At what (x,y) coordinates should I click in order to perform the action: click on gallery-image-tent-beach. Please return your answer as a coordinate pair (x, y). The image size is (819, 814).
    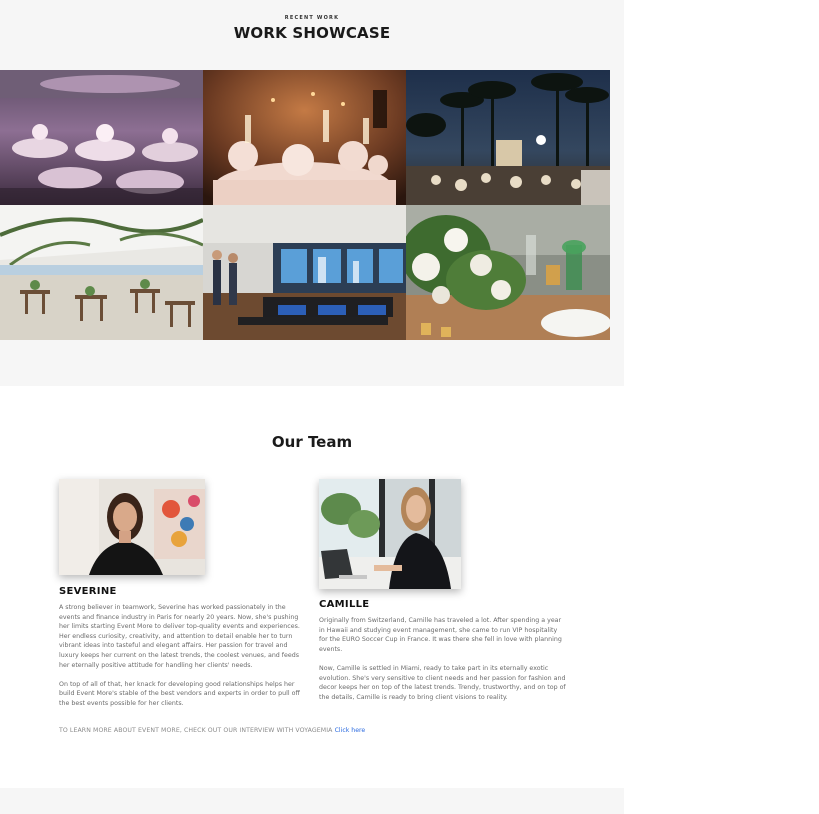
    Looking at the image, I should click on (101, 272).